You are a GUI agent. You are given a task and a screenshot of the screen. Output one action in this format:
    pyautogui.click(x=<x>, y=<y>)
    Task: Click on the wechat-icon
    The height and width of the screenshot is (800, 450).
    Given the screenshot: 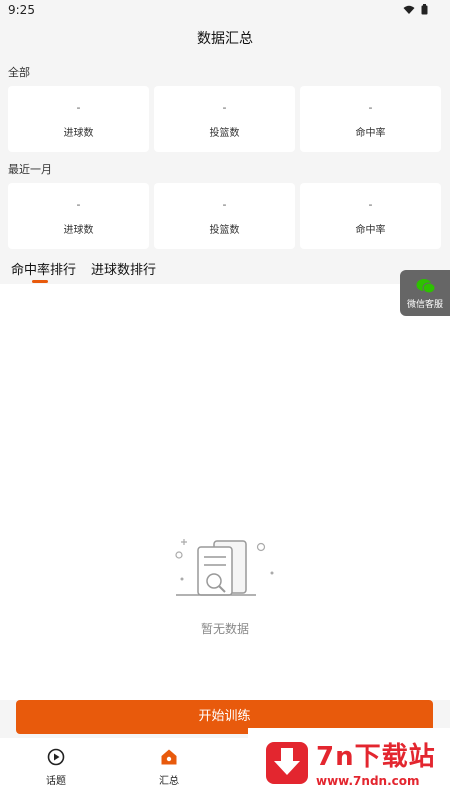 What is the action you would take?
    pyautogui.click(x=426, y=286)
    